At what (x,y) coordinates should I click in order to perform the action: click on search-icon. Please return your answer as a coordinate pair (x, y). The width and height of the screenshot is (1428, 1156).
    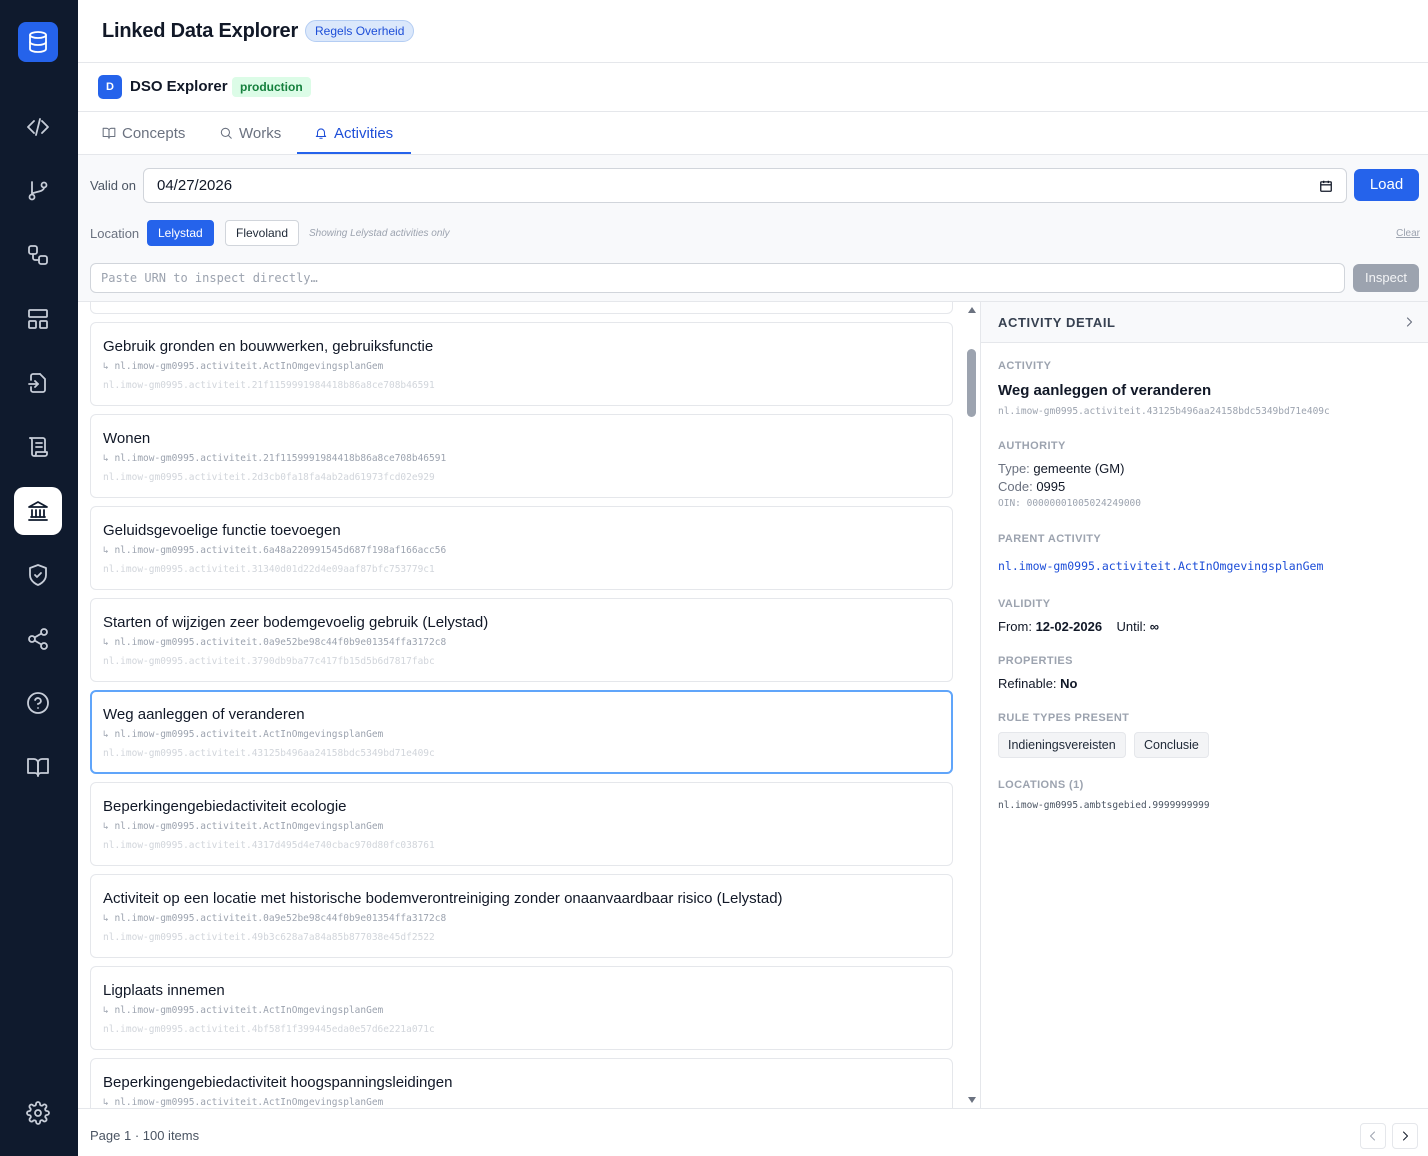
    Looking at the image, I should click on (226, 133).